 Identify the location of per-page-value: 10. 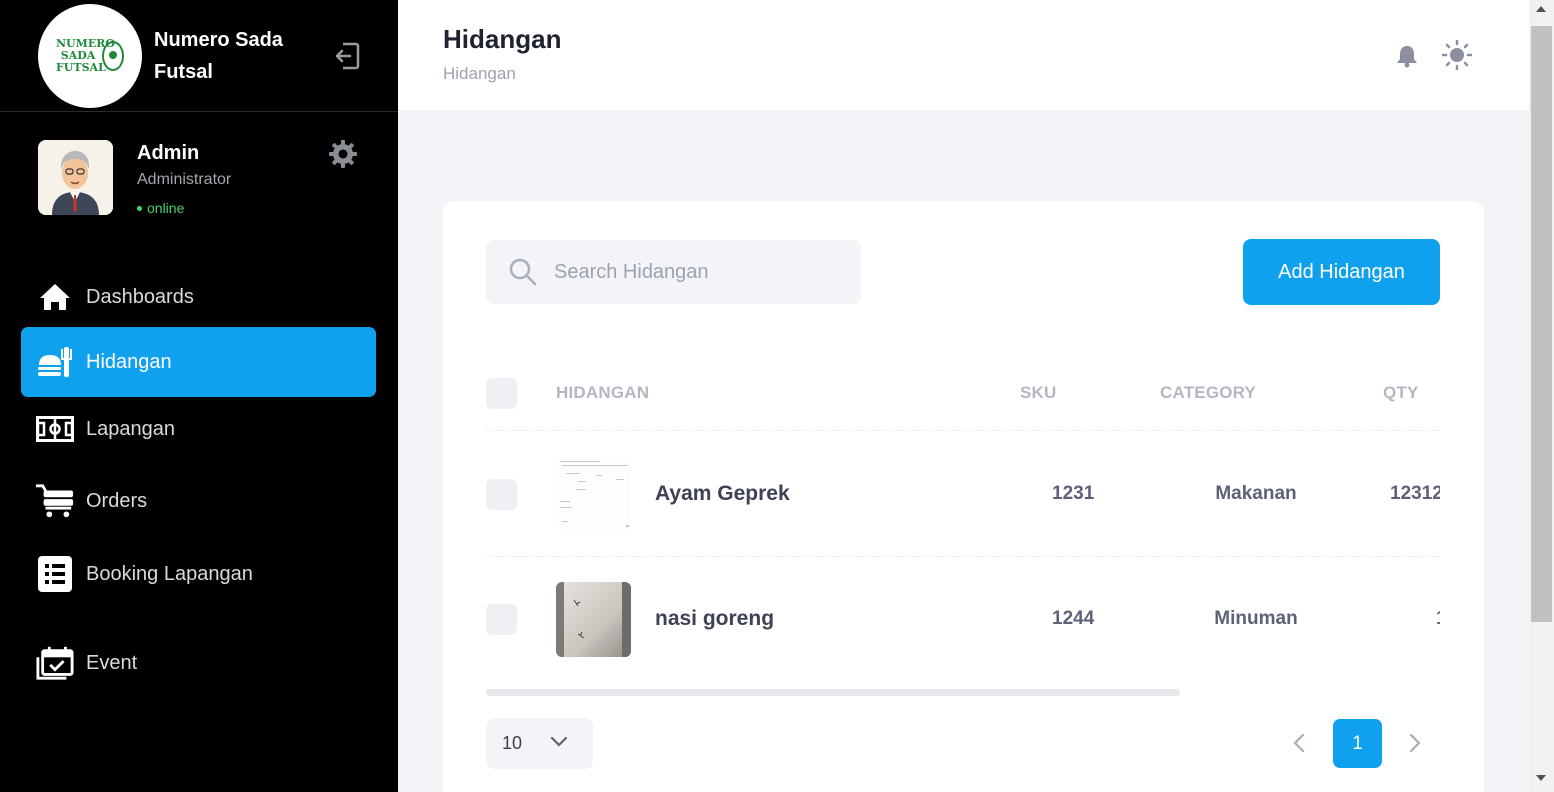
(512, 743).